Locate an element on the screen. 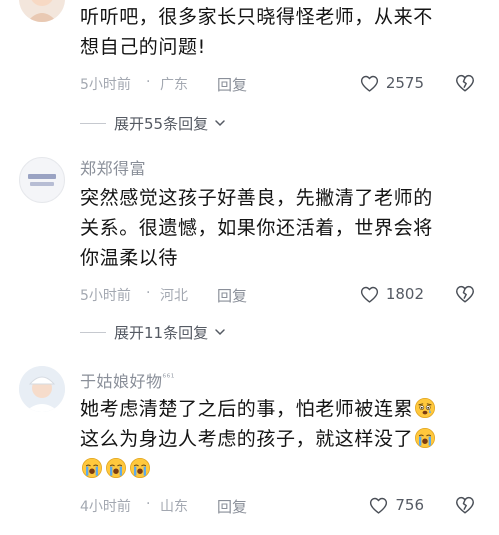  comment-meta: 5小时前 · 河北 回复 1802 is located at coordinates (280, 294).